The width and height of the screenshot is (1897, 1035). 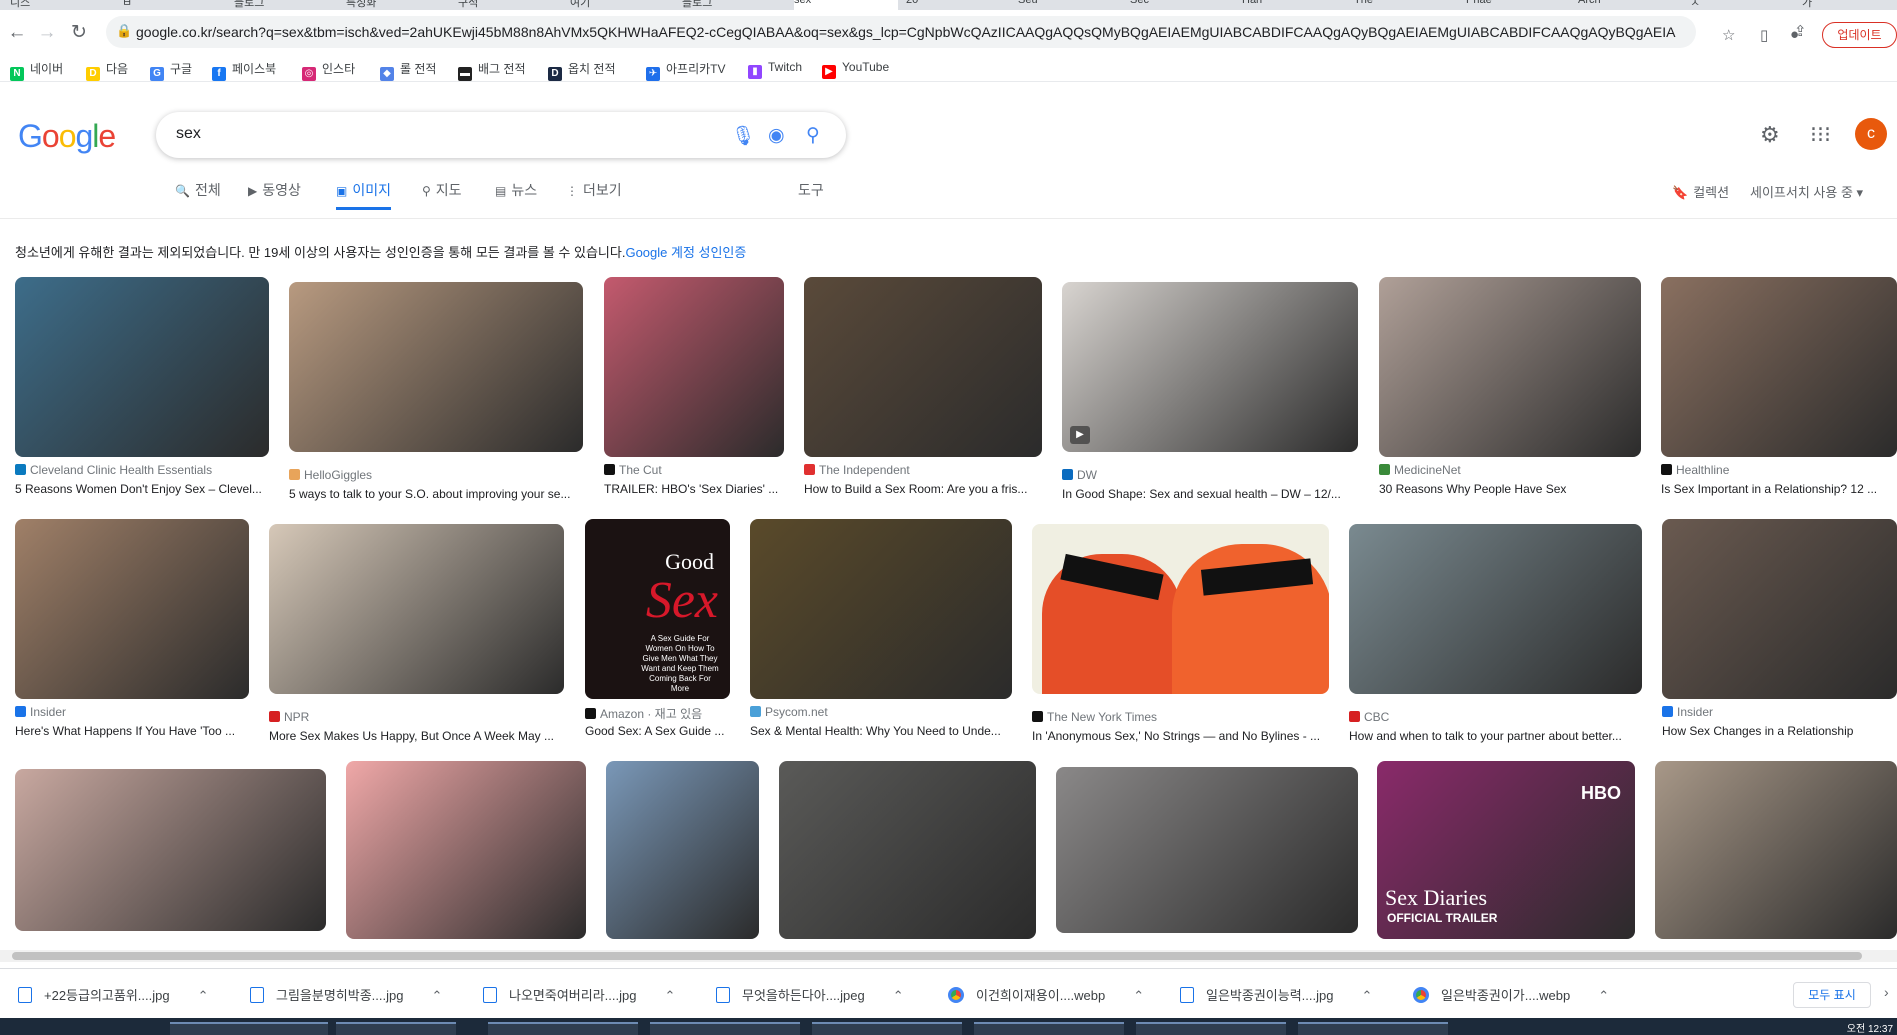 What do you see at coordinates (1510, 489) in the screenshot?
I see `result-title: 30 Reasons Why People Have Sex` at bounding box center [1510, 489].